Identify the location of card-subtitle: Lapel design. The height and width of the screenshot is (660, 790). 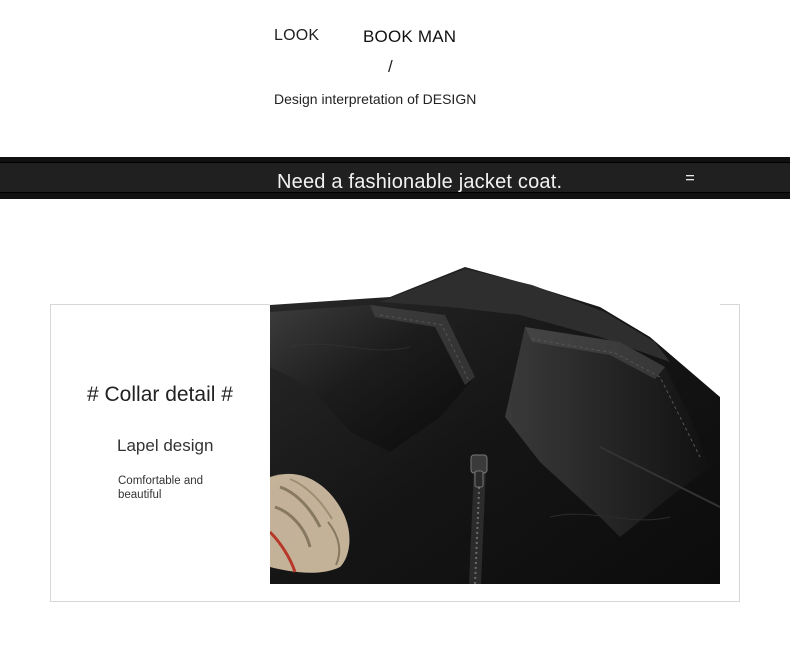
(165, 445).